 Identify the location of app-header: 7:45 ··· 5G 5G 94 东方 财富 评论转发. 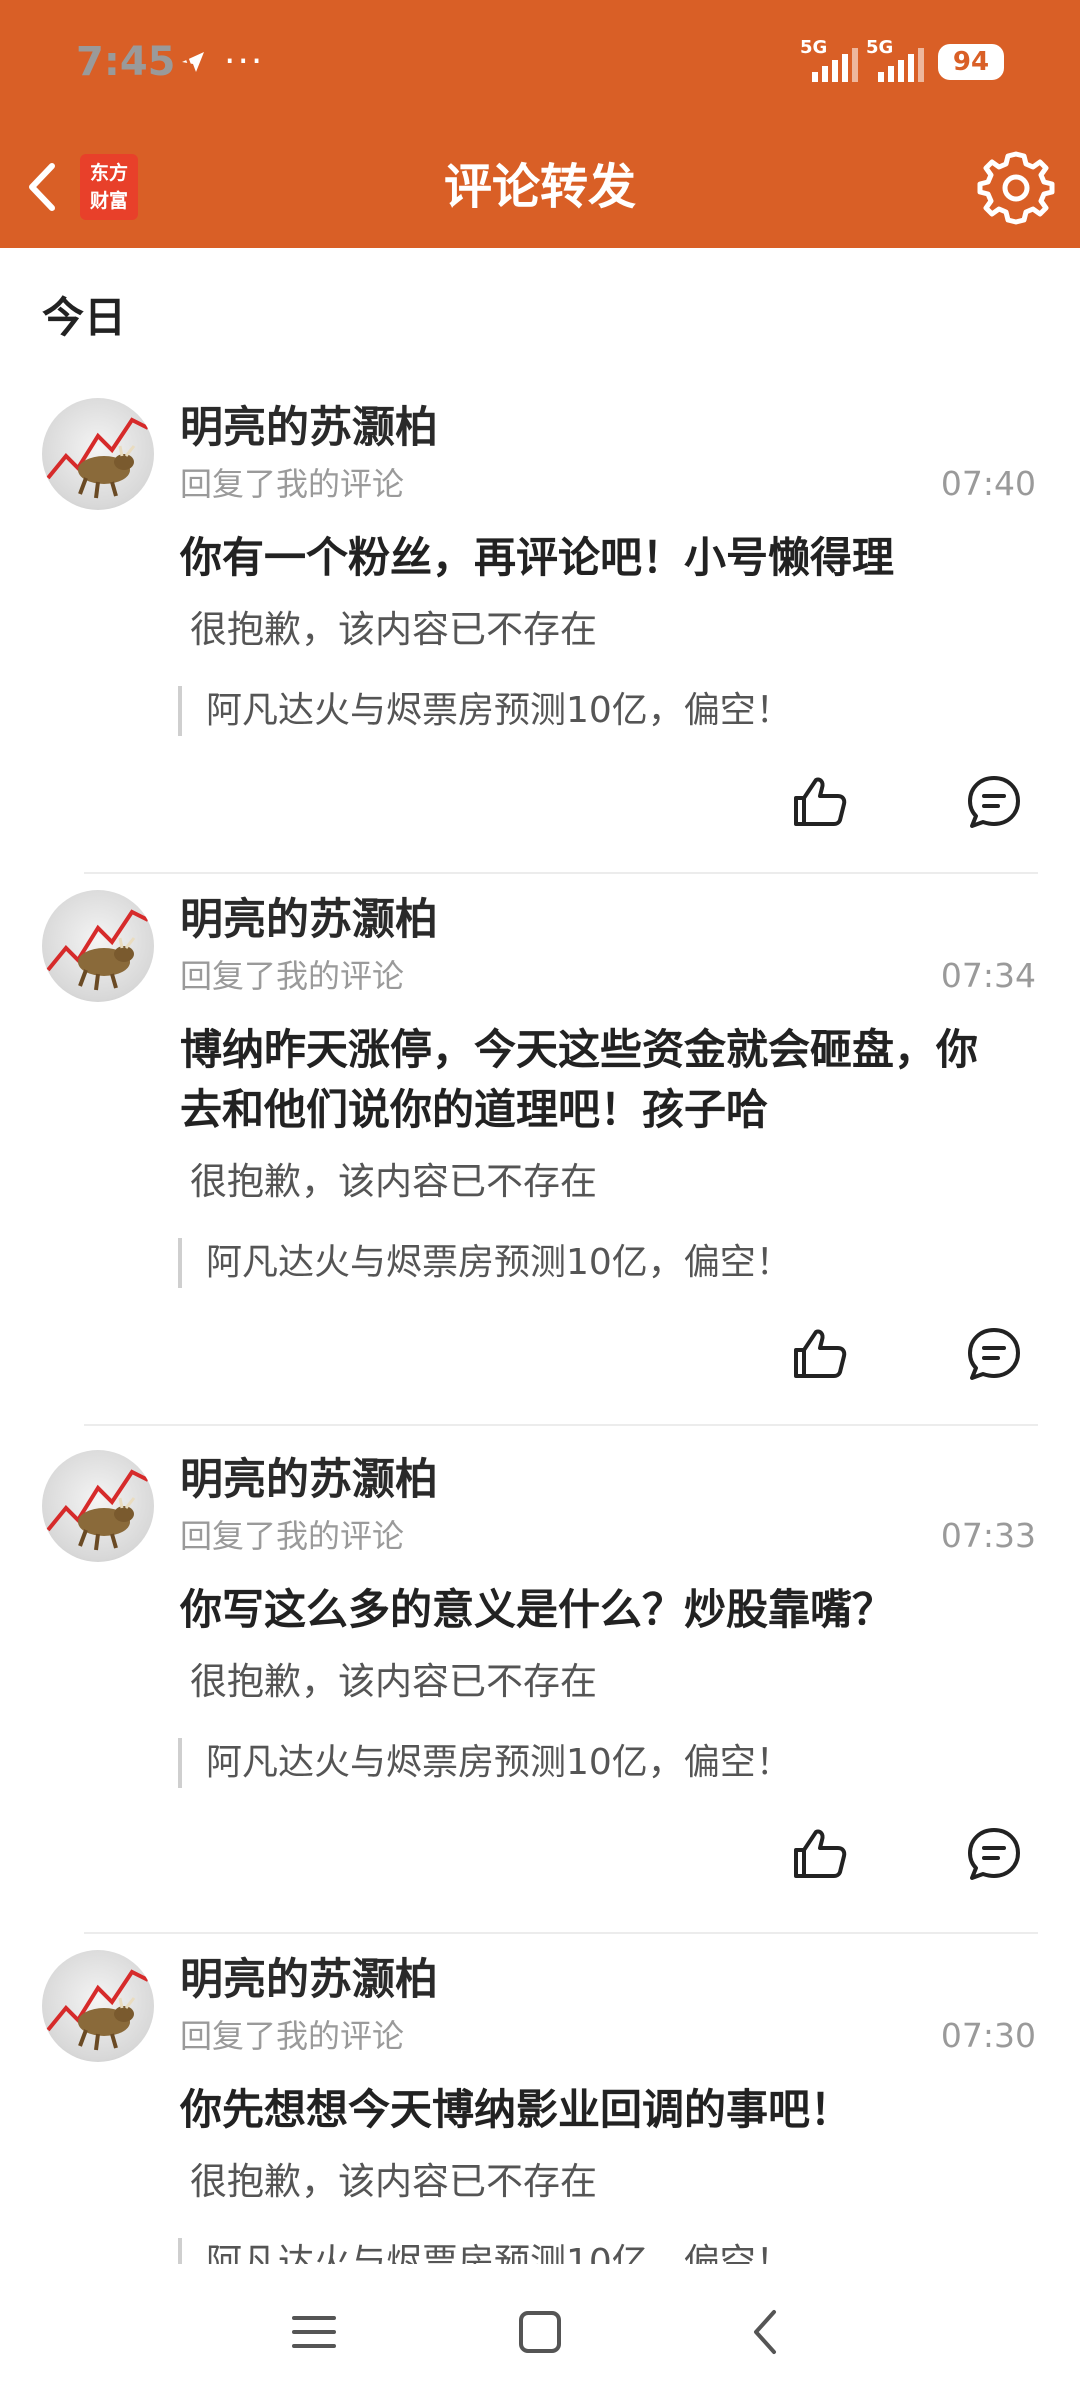
(540, 124).